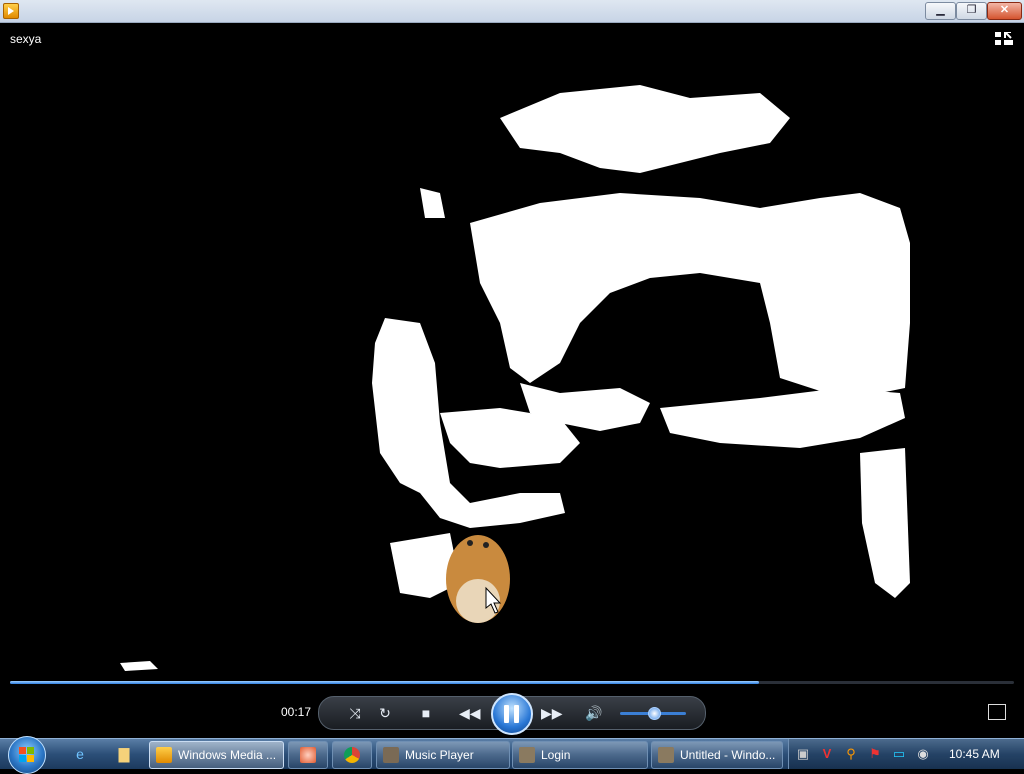 The width and height of the screenshot is (1024, 774). I want to click on display-icon: ▭, so click(899, 754).